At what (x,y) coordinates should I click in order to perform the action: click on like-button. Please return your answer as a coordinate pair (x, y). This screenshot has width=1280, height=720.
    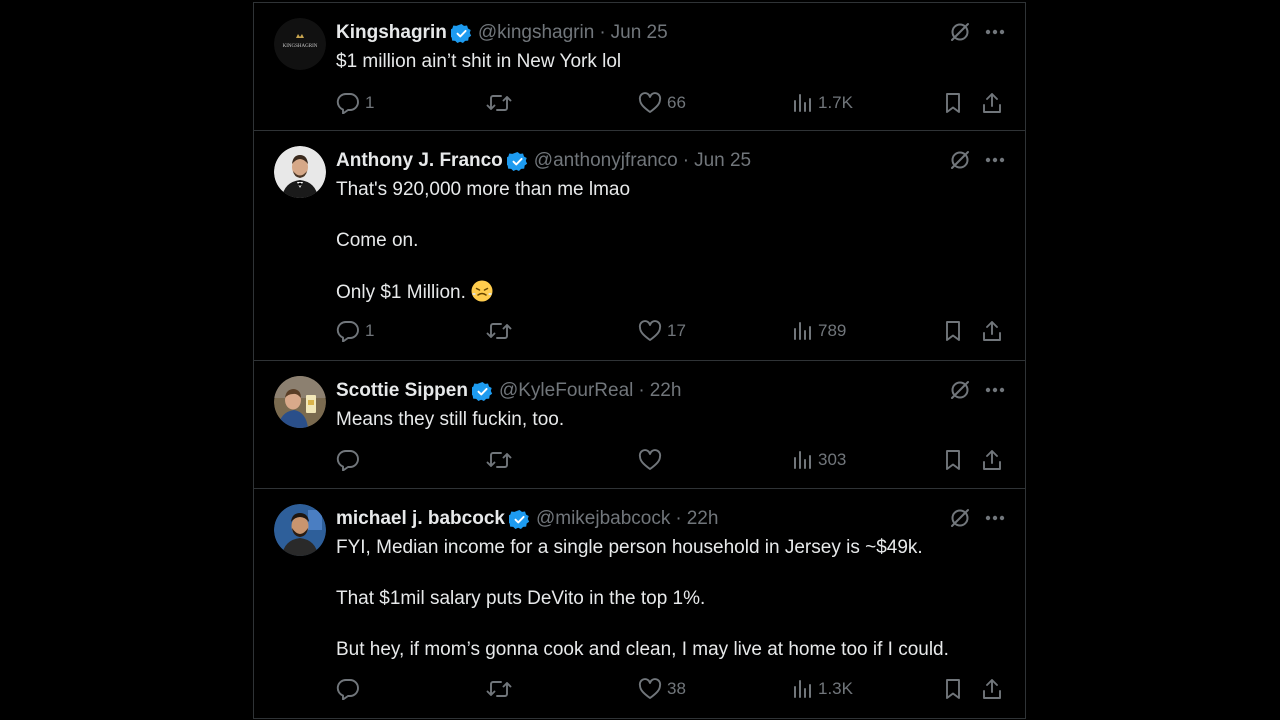
    Looking at the image, I should click on (652, 460).